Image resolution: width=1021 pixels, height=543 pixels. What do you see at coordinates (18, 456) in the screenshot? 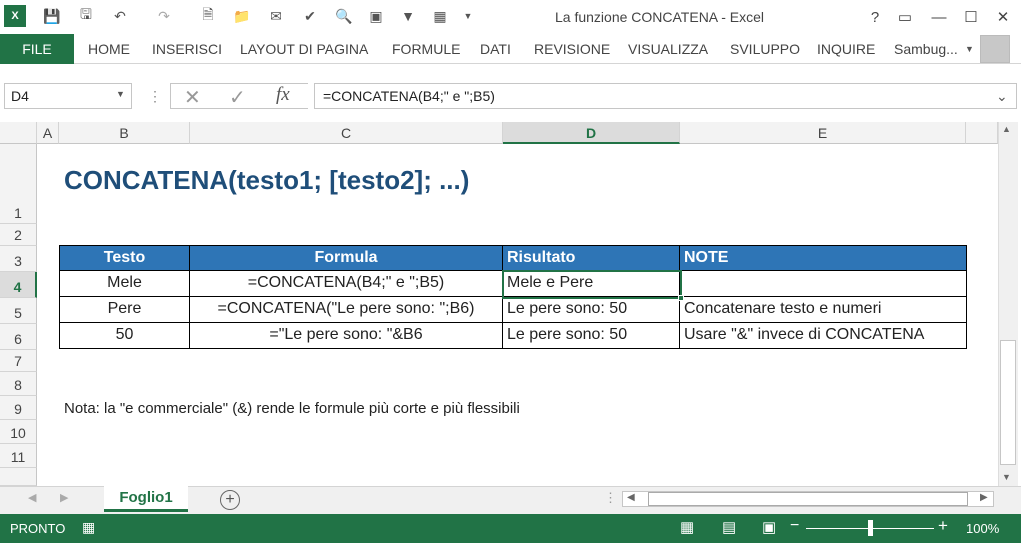
I see `row-header-11: 11` at bounding box center [18, 456].